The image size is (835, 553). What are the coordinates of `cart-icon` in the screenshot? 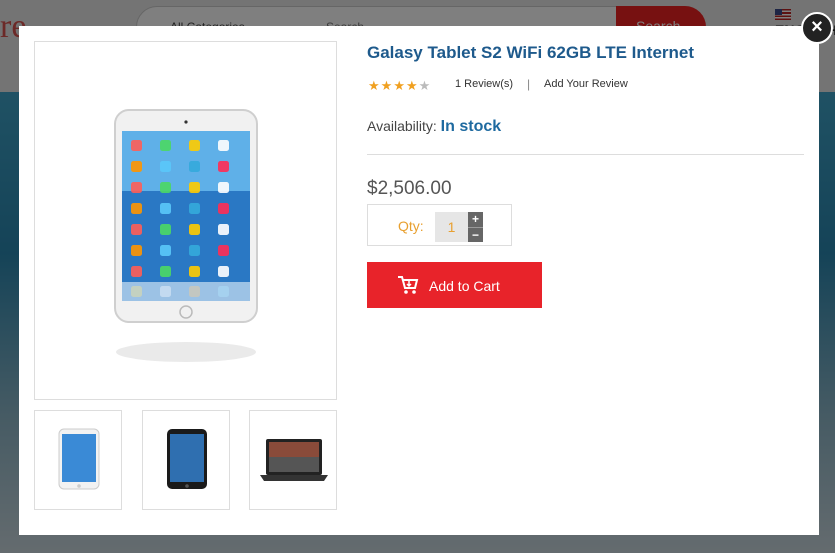 It's located at (408, 285).